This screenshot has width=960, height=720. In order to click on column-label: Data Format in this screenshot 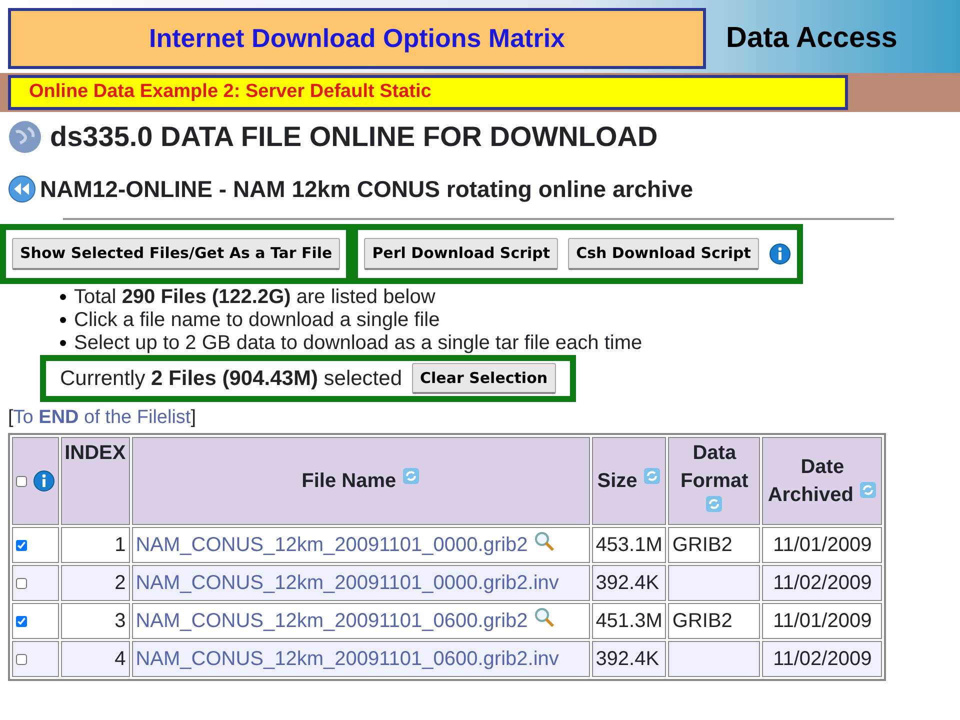, I will do `click(714, 467)`.